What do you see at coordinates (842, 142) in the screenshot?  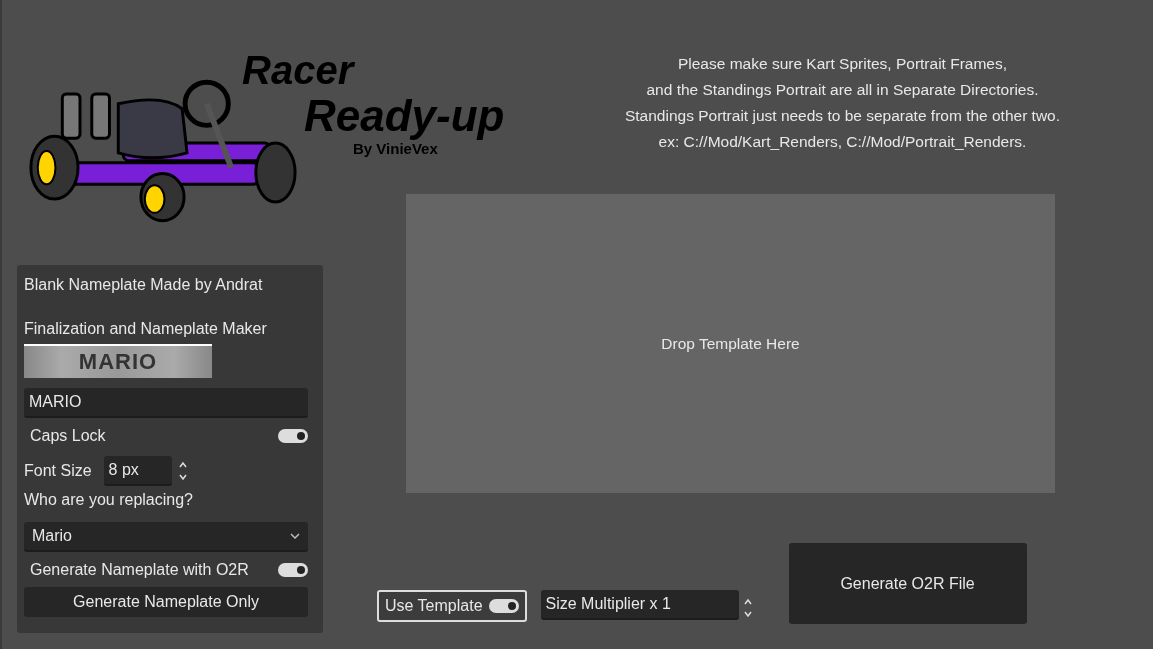 I see `instruction-line: ex: C://Mod/Kart_Renders, C://Mod/Portrait_Renders.` at bounding box center [842, 142].